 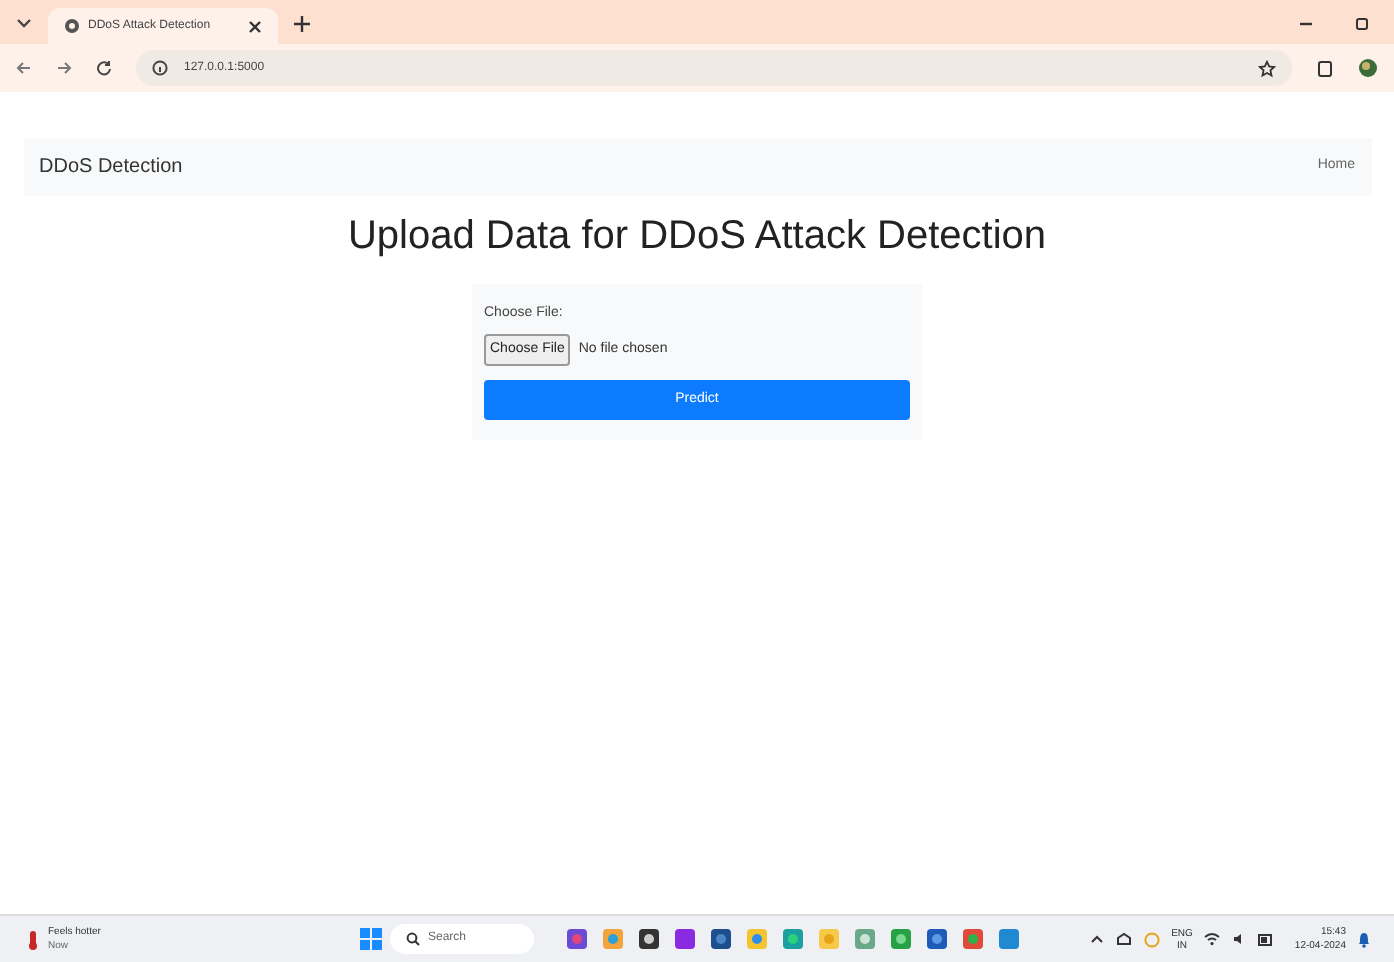 What do you see at coordinates (697, 237) in the screenshot?
I see `page-heading: Upload Data for DDoS Attack Detection` at bounding box center [697, 237].